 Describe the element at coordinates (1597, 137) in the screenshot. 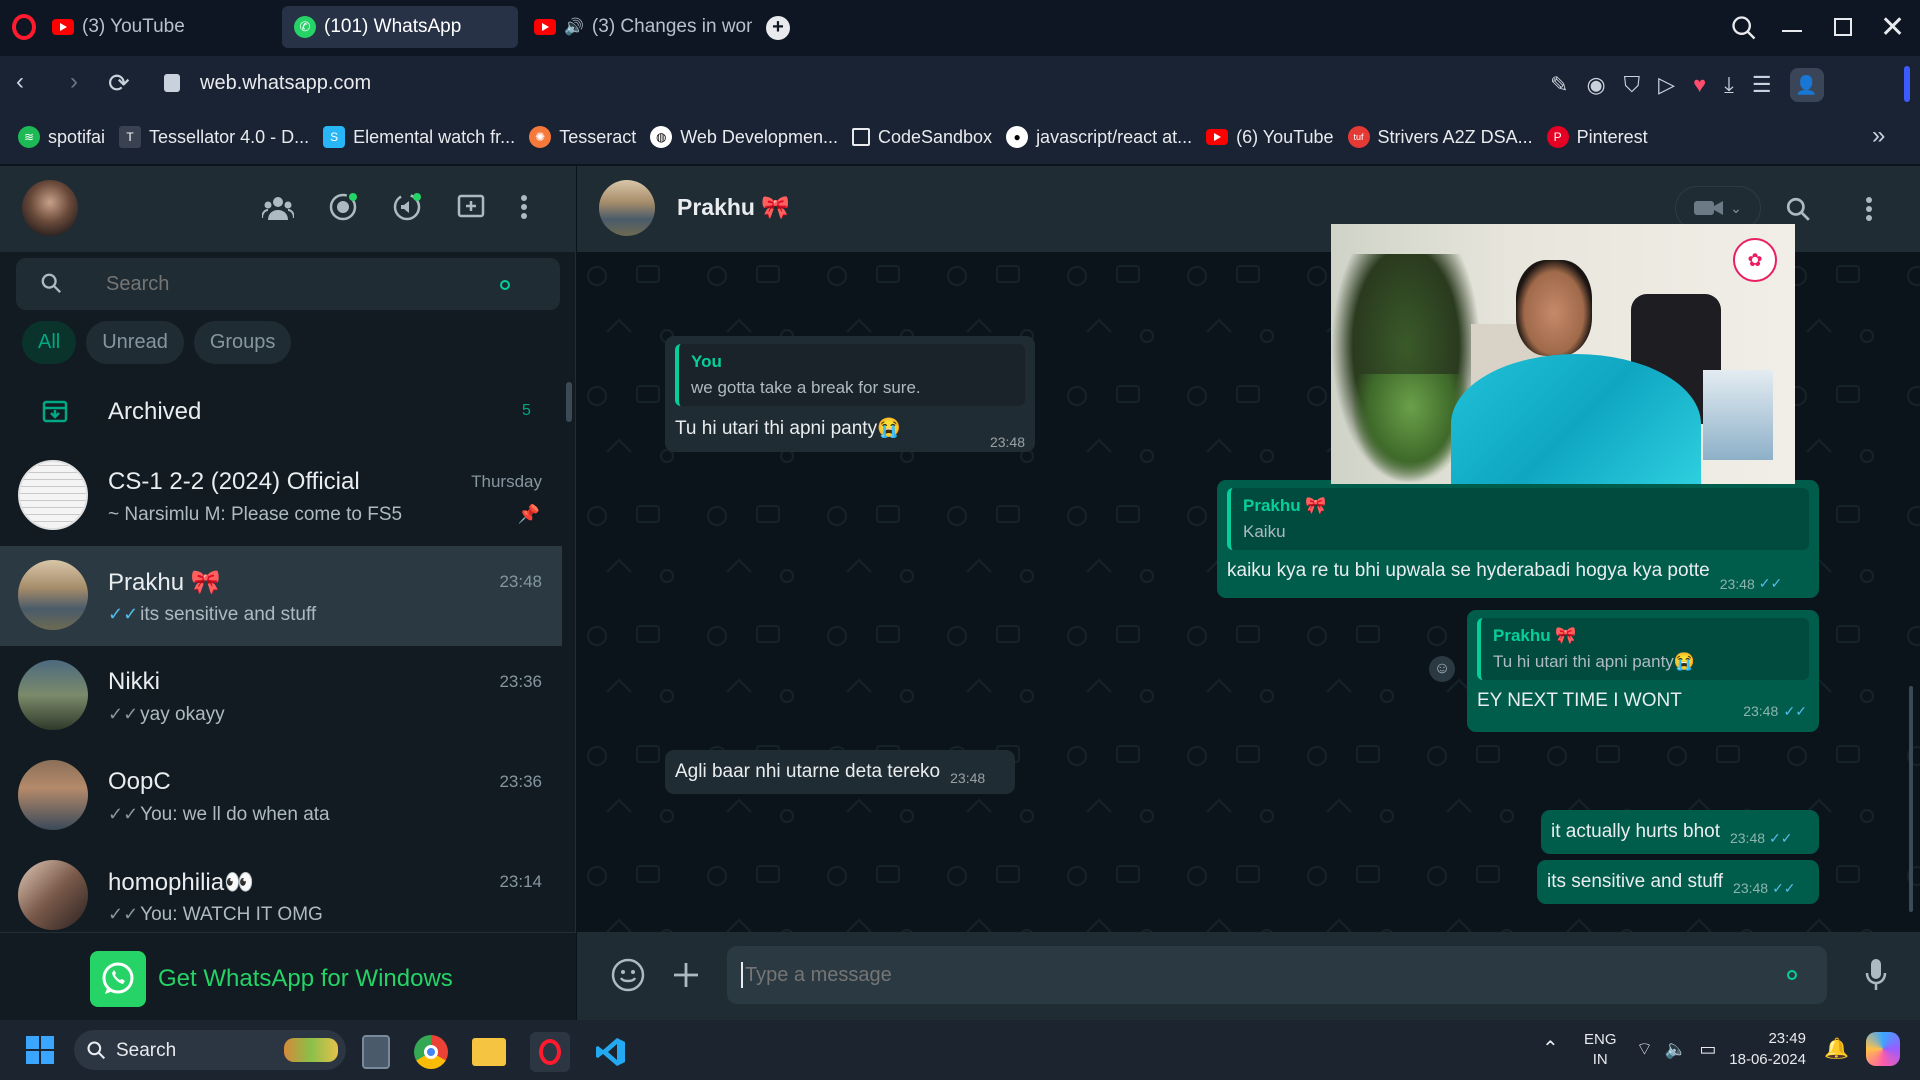

I see `bookmark-pinterest: P Pinterest` at that location.